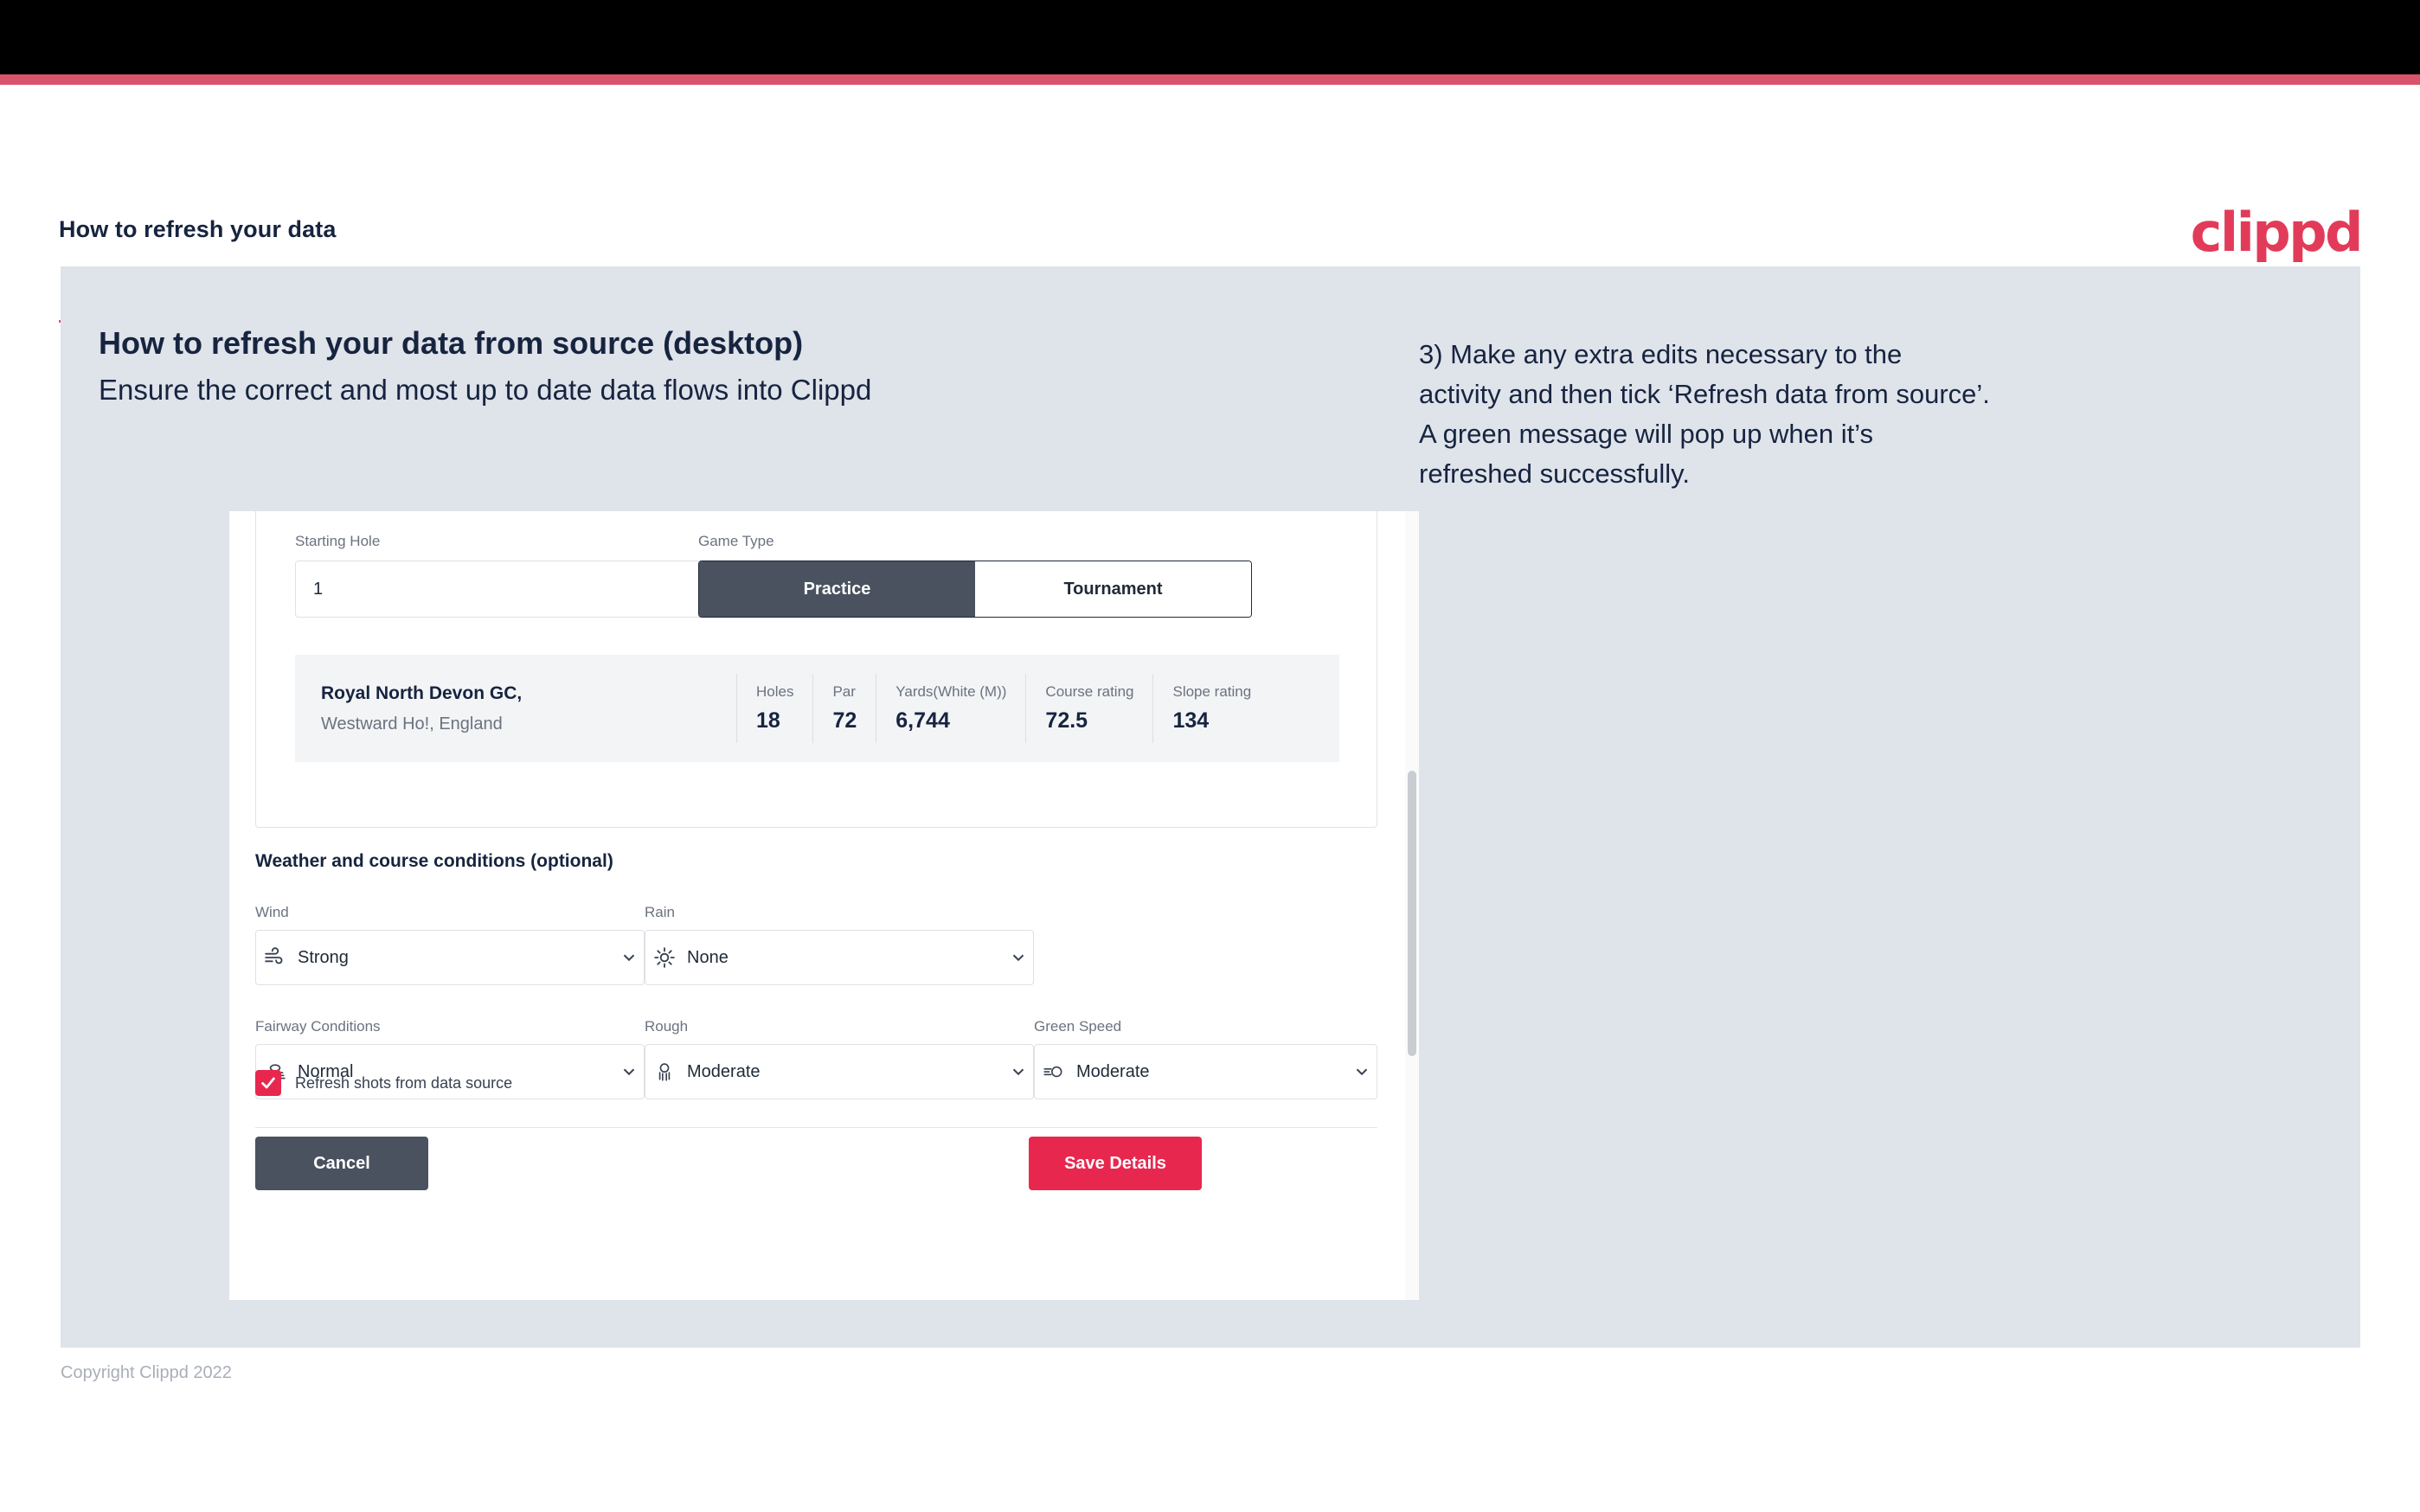  I want to click on stat-value: 72.5, so click(1066, 720).